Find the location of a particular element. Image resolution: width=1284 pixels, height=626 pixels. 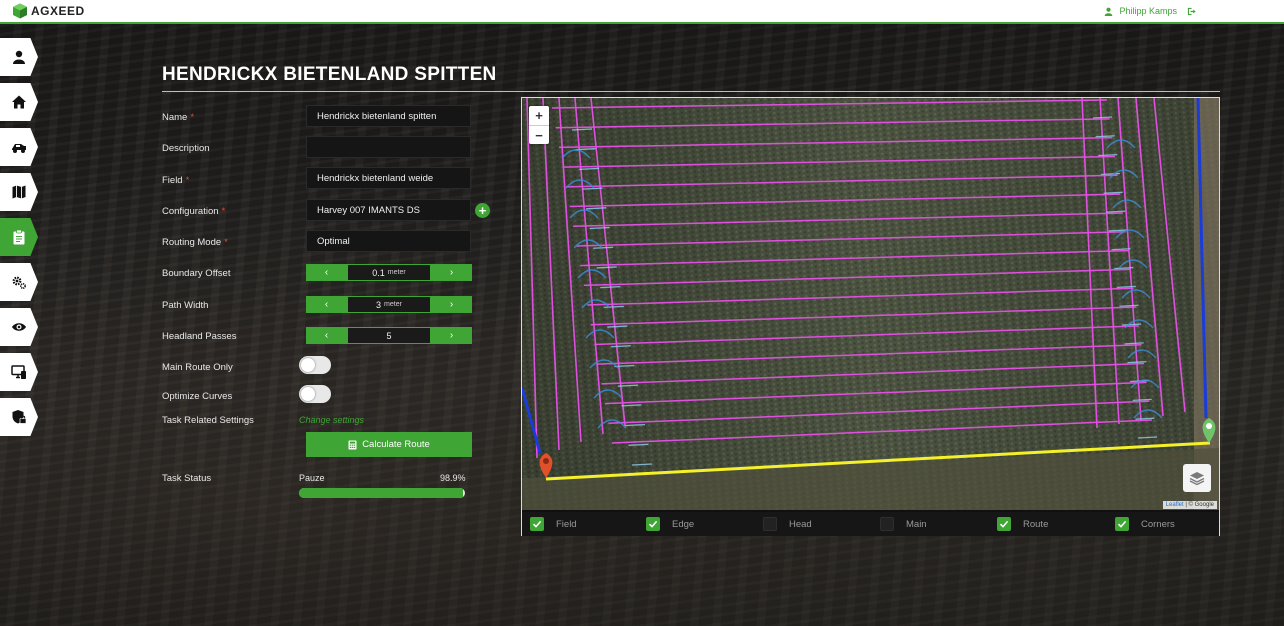

headland-passes-stepper: ‹ 5 › is located at coordinates (389, 335).